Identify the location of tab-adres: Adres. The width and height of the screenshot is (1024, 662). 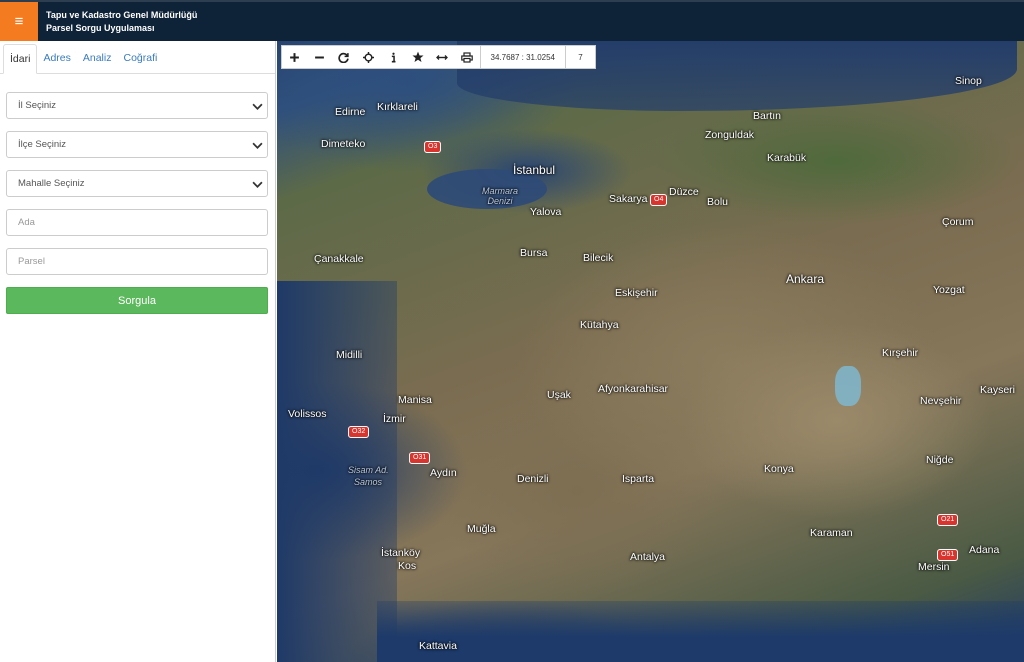
(56, 59).